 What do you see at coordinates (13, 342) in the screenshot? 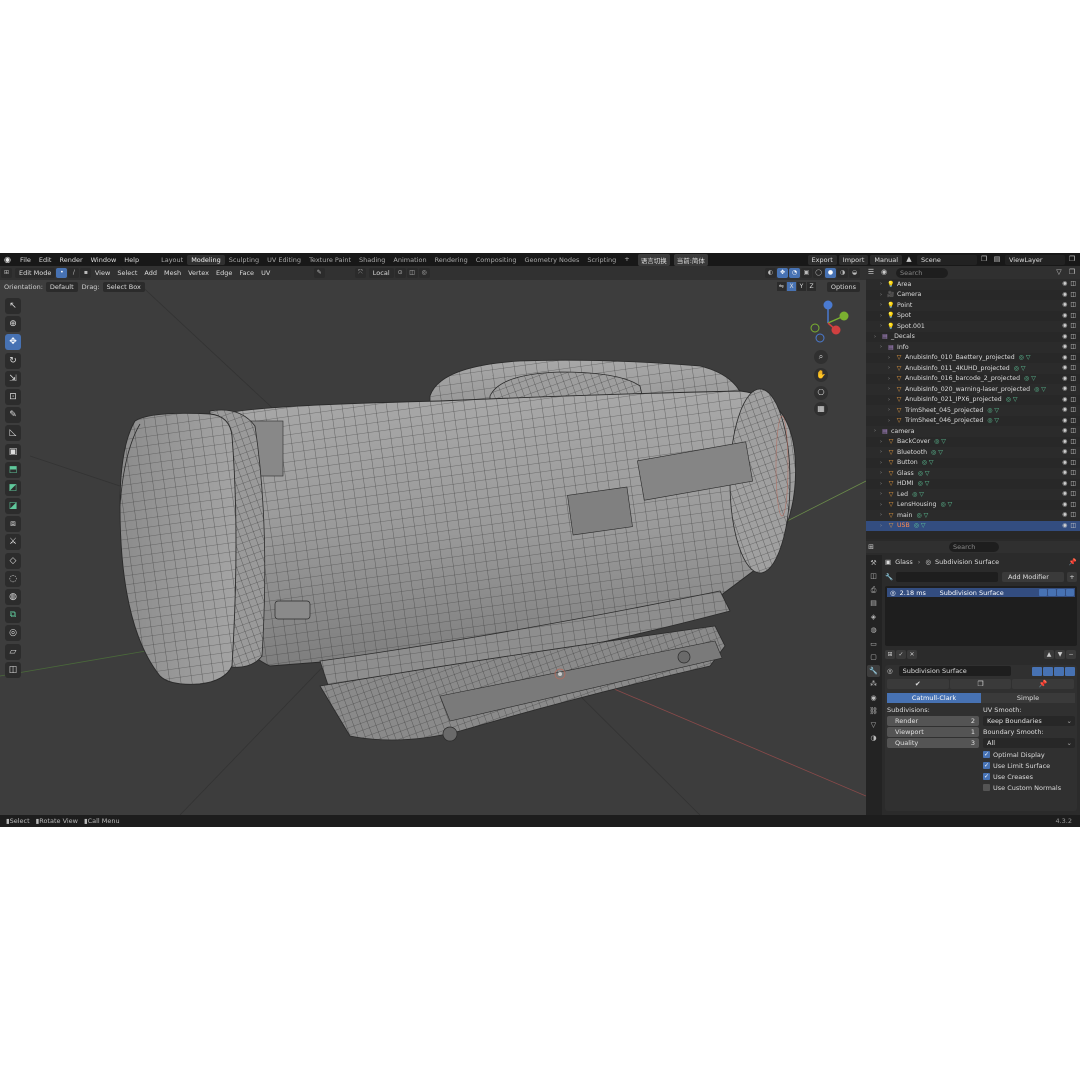
I see `move-tool-icon: ✥` at bounding box center [13, 342].